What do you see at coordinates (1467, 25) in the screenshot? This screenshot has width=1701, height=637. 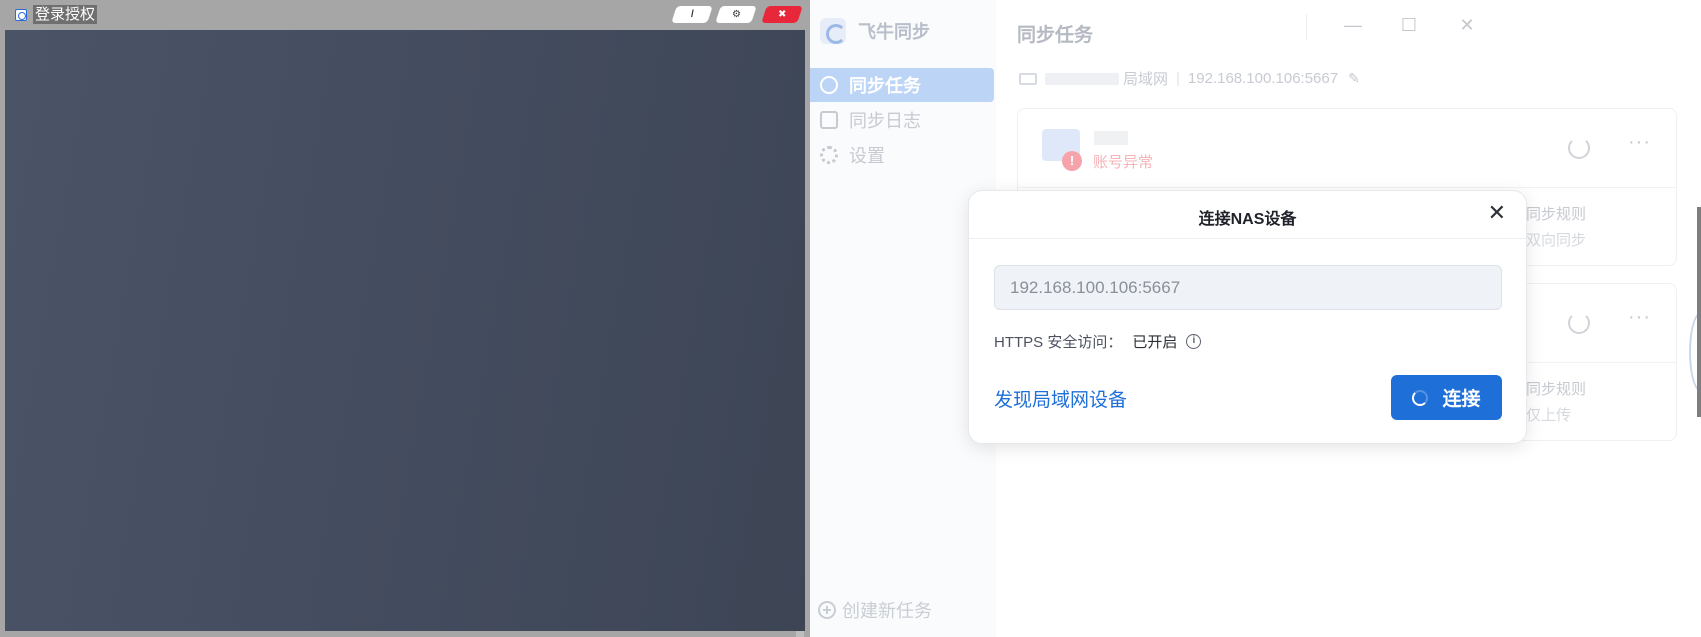 I see `window-close-button: ✕` at bounding box center [1467, 25].